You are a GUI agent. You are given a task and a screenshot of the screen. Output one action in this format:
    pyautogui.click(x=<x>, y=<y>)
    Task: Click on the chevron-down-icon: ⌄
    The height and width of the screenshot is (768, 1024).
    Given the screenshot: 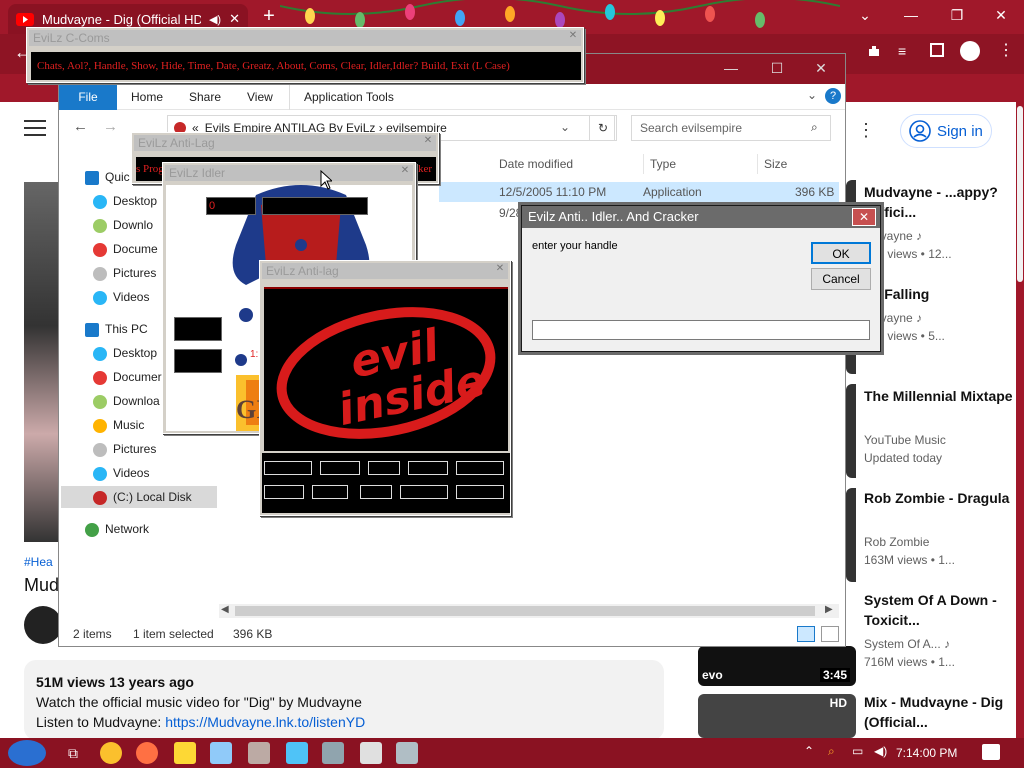 What is the action you would take?
    pyautogui.click(x=865, y=15)
    